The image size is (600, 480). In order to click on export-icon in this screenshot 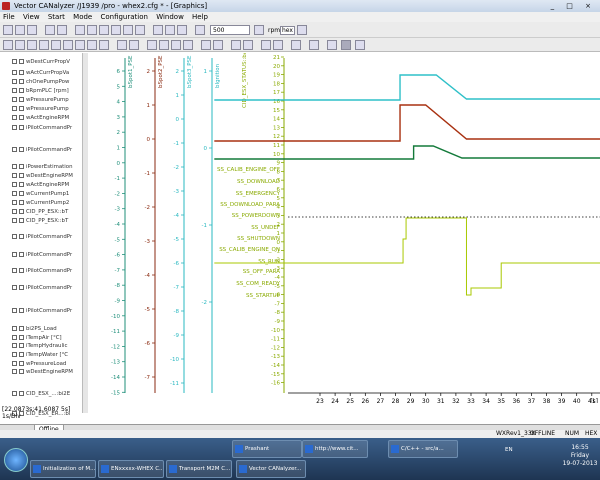, I will do `click(266, 45)`.